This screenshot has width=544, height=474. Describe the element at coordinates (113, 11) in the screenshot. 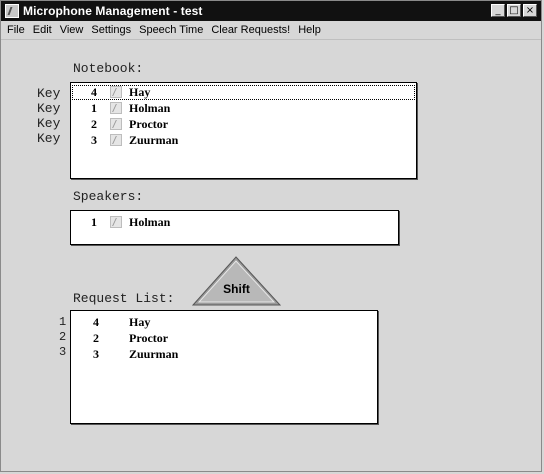

I see `window-title: Microphone Management - test` at that location.